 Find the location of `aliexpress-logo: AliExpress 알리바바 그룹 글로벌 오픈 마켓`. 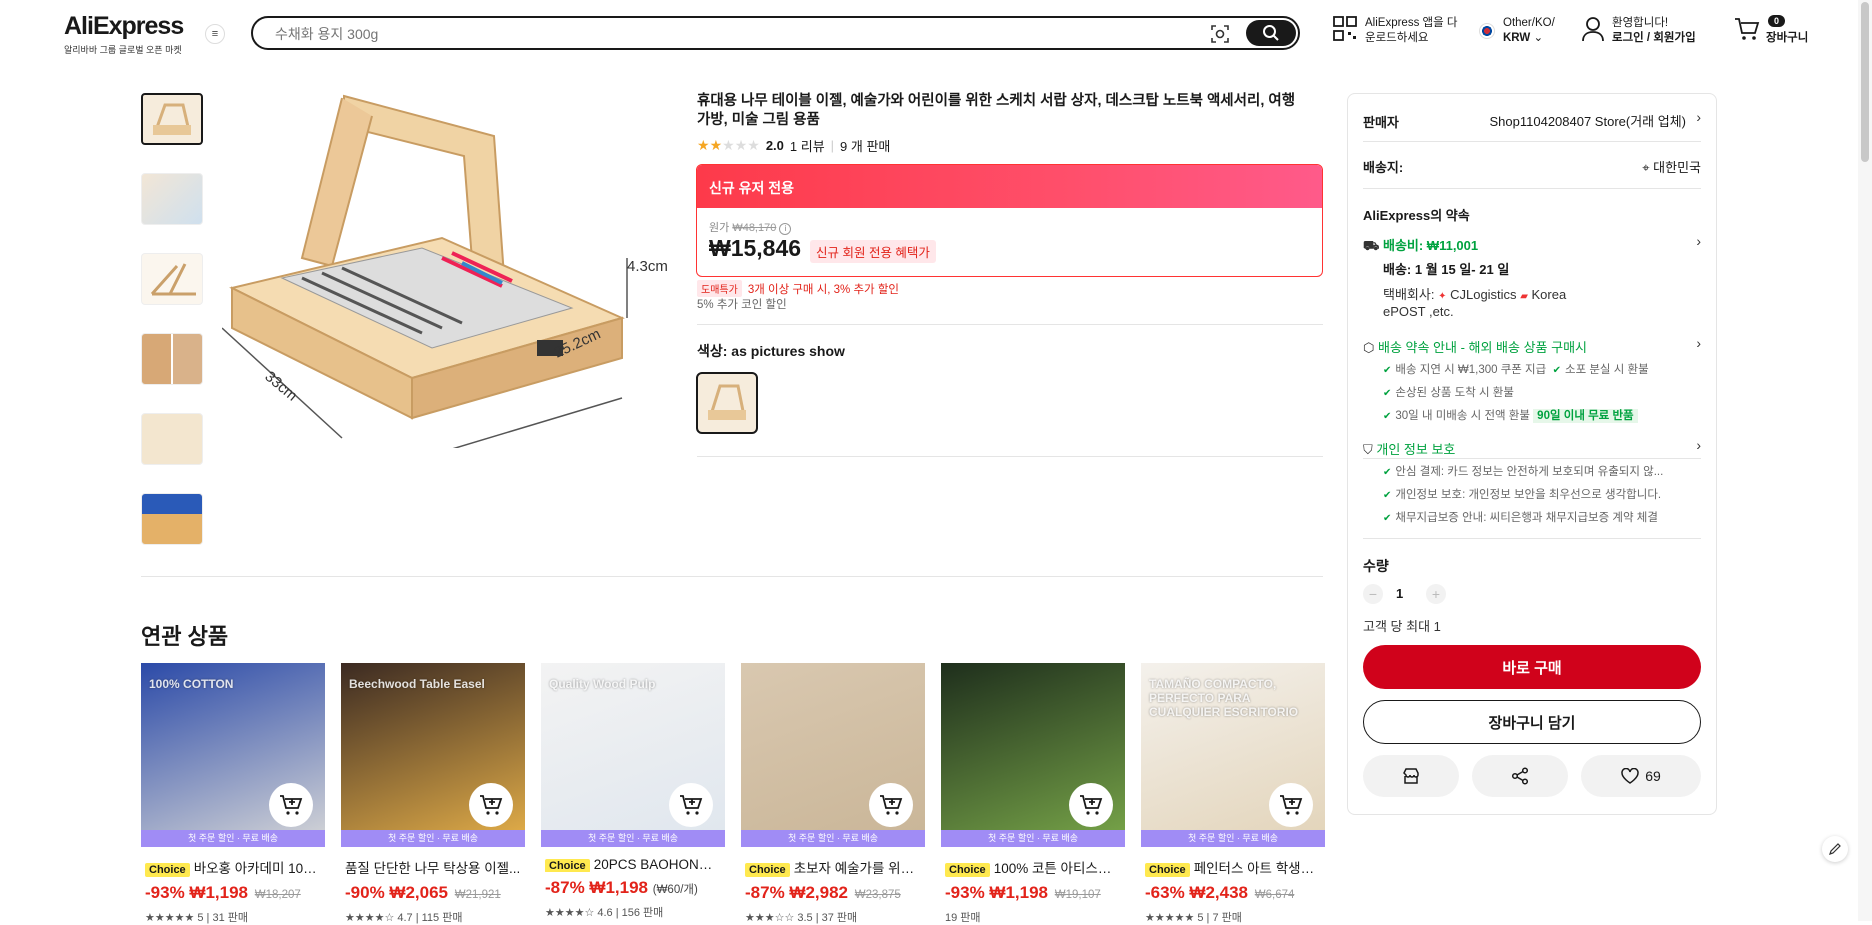

aliexpress-logo: AliExpress 알리바바 그룹 글로벌 오픈 마켓 is located at coordinates (124, 34).